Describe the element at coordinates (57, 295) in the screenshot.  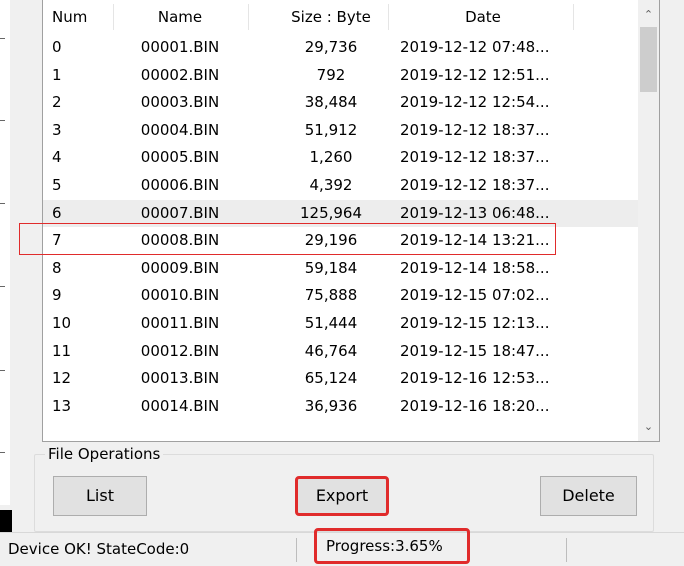
I see `row-num-cell: 9` at that location.